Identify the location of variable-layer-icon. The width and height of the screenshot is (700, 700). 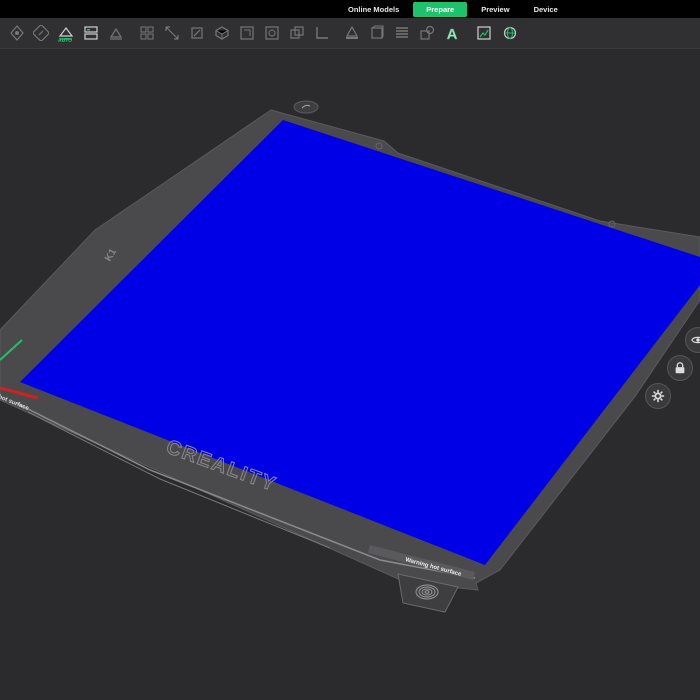
(402, 33).